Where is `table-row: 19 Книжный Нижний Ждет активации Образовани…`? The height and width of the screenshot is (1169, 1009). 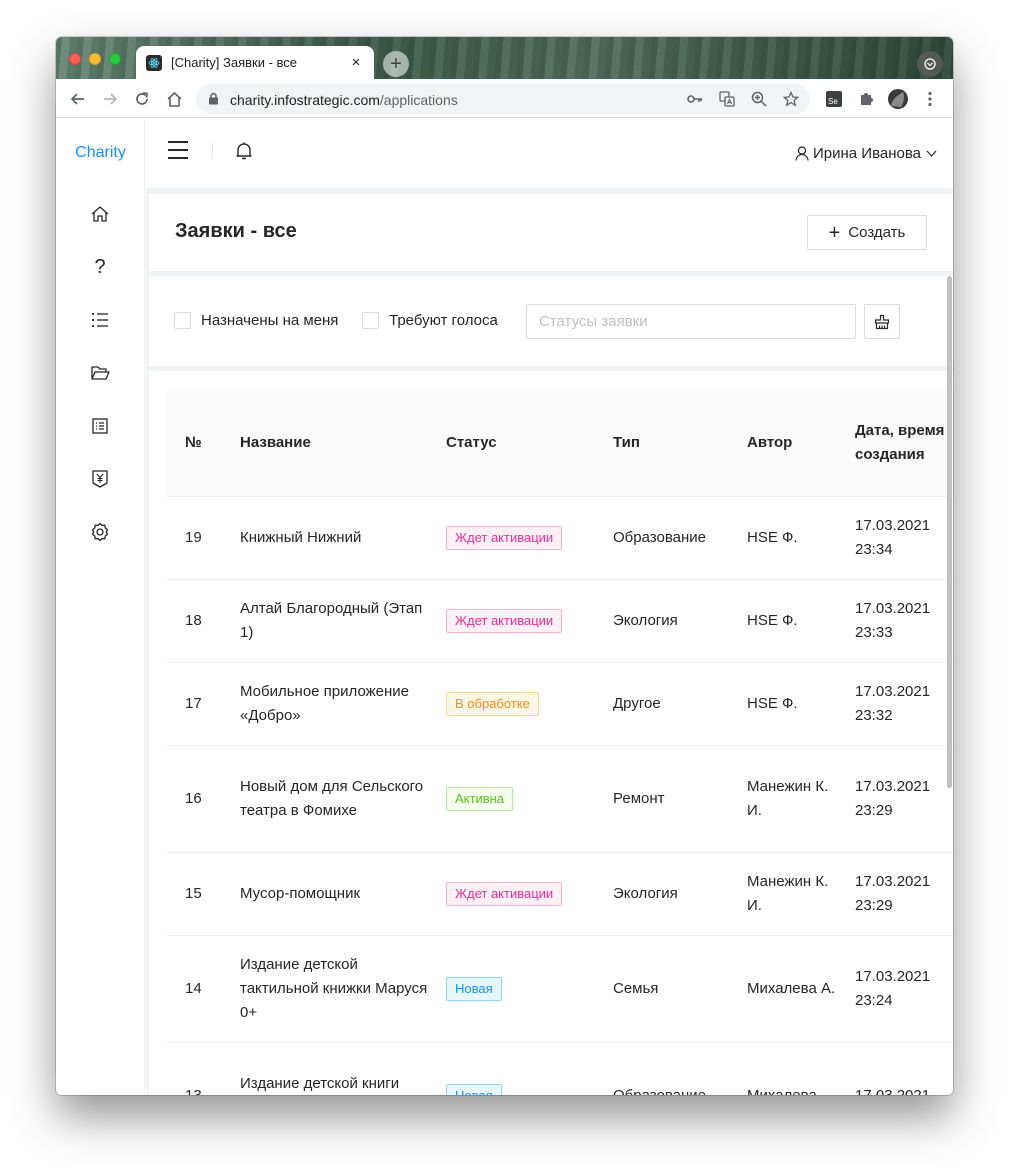 table-row: 19 Книжный Нижний Ждет активации Образовани… is located at coordinates (560, 538).